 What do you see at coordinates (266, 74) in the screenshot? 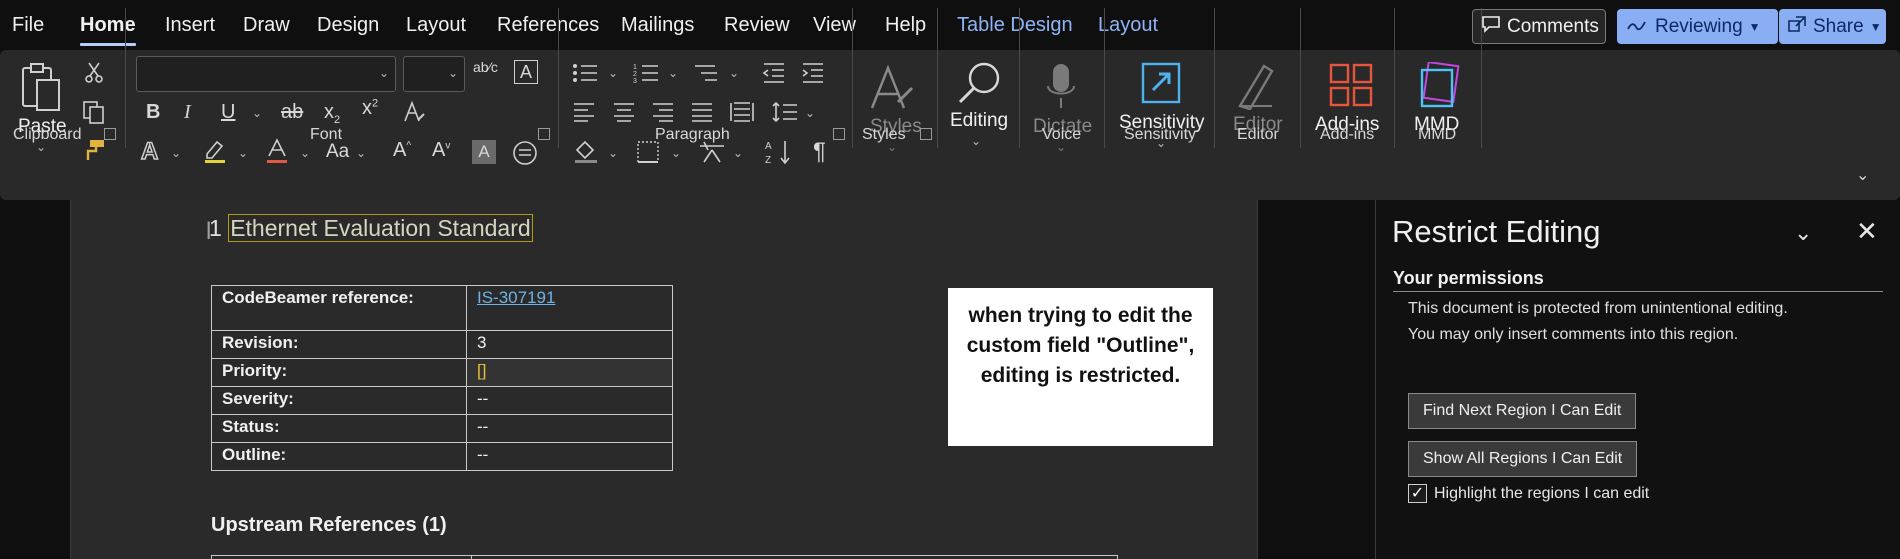
I see `font-name-combo: ⌄` at bounding box center [266, 74].